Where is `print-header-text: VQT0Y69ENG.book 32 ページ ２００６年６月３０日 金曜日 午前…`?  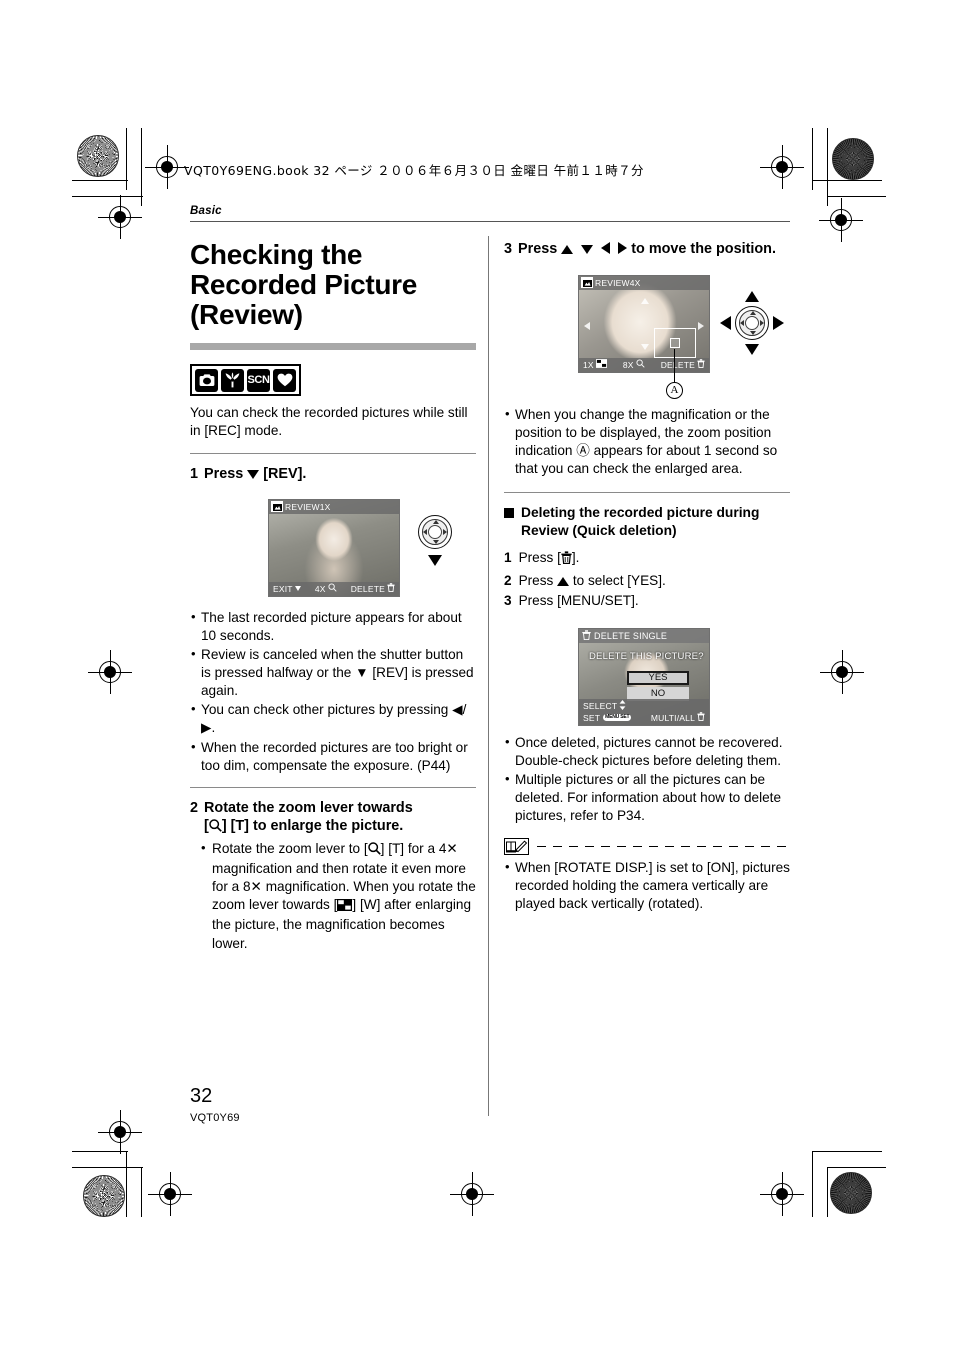 print-header-text: VQT0Y69ENG.book 32 ページ ２００６年６月３０日 金曜日 午前… is located at coordinates (414, 170).